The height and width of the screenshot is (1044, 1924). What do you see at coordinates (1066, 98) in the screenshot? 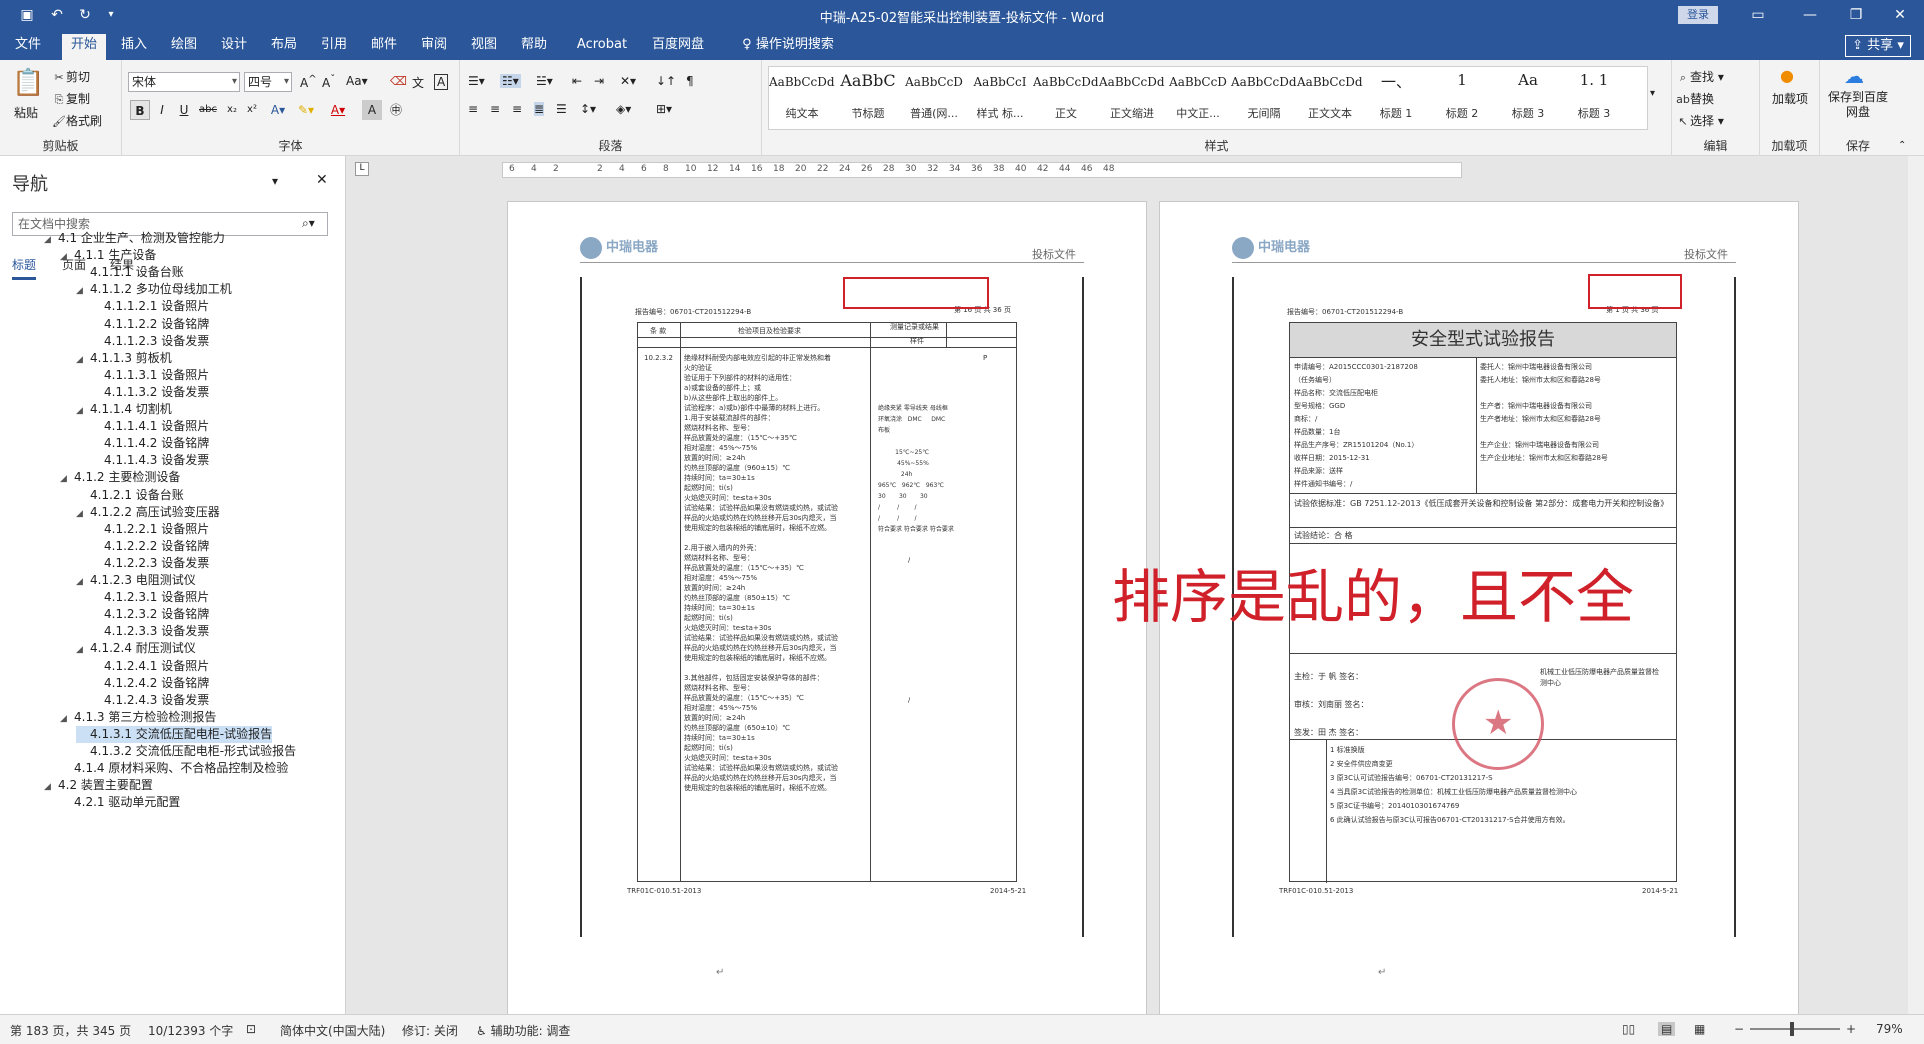
I see `style-item: AaBbCcDdI 正文` at bounding box center [1066, 98].